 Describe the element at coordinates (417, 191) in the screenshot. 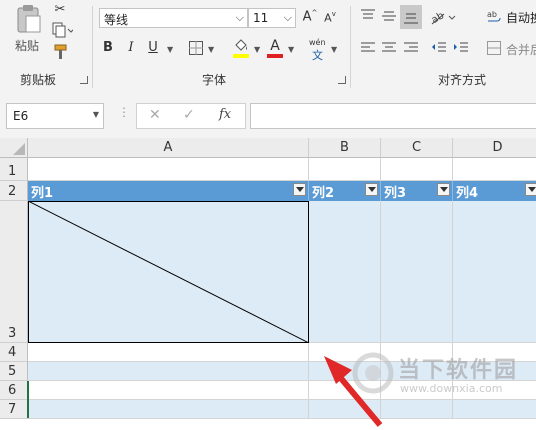

I see `table-header-cell: 列3` at that location.